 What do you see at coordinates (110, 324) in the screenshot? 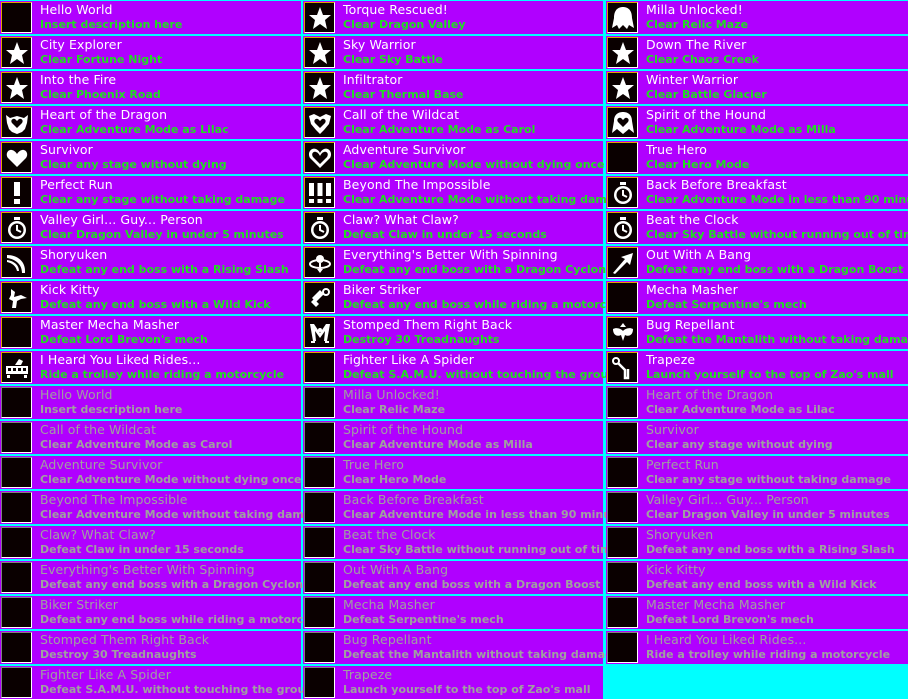
I see `achievement-title: Master Mecha Masher` at bounding box center [110, 324].